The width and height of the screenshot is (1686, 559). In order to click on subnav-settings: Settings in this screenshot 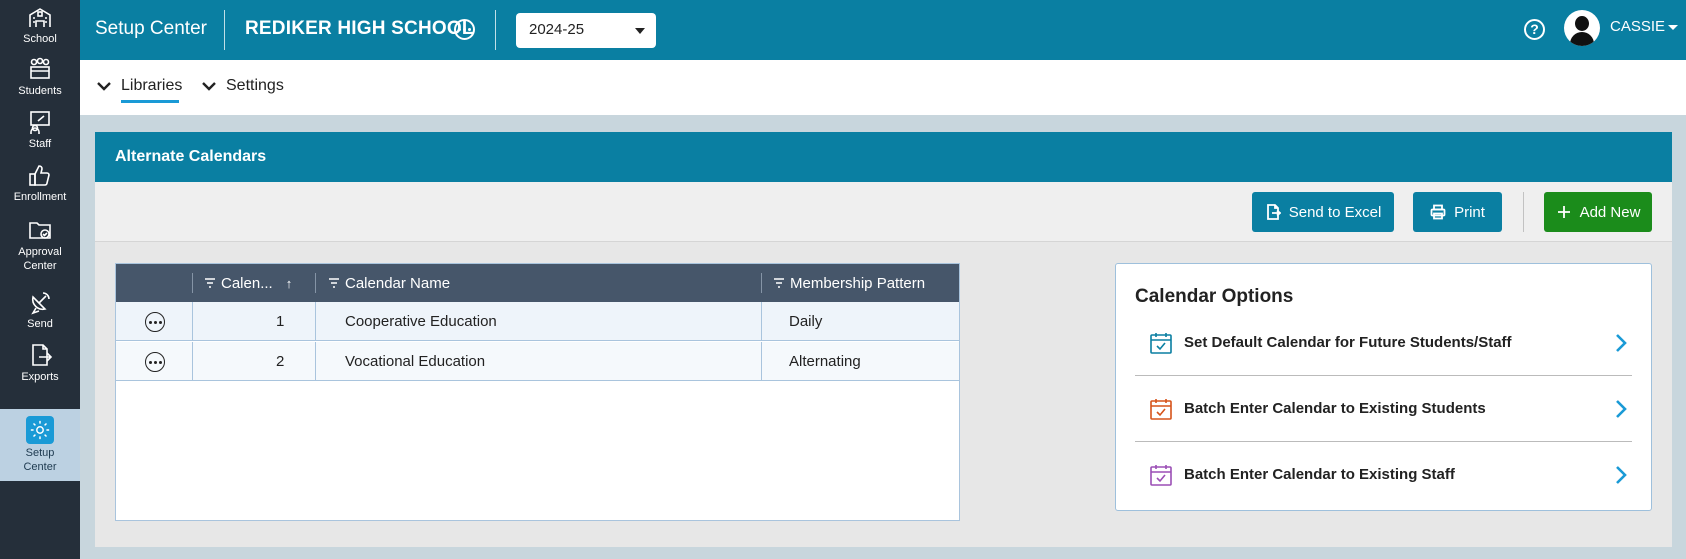, I will do `click(242, 86)`.